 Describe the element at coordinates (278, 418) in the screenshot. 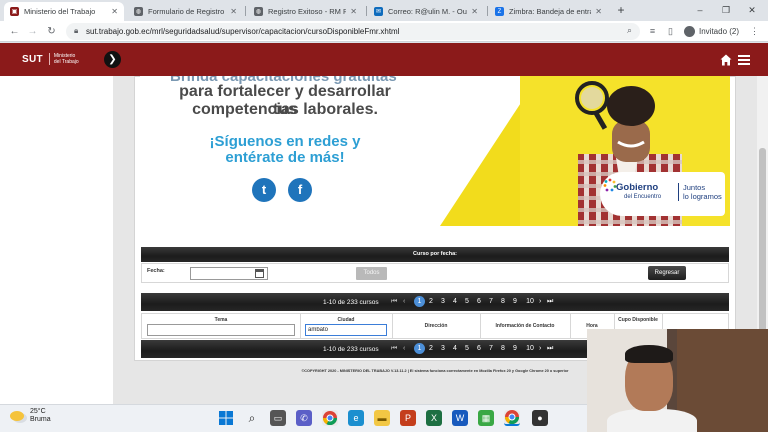

I see `task-view-icon: ▭` at that location.